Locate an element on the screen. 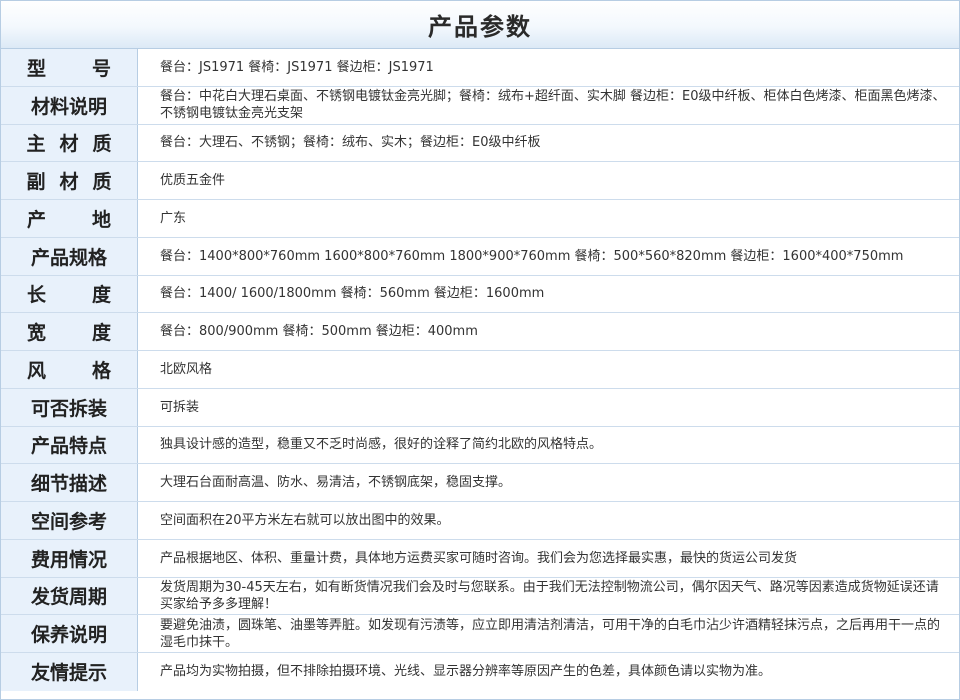 Image resolution: width=960 pixels, height=700 pixels. row-label-text: 型 is located at coordinates (36, 68).